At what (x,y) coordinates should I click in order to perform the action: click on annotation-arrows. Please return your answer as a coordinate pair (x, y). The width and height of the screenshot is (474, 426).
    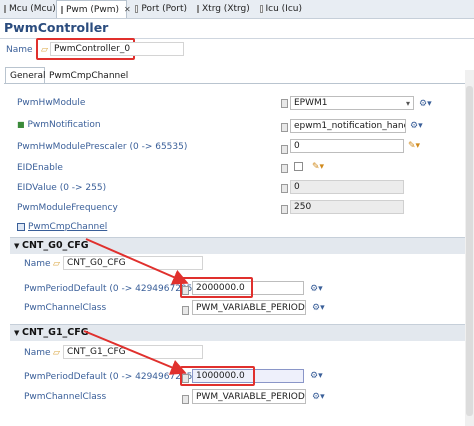
    Looking at the image, I should click on (136, 306).